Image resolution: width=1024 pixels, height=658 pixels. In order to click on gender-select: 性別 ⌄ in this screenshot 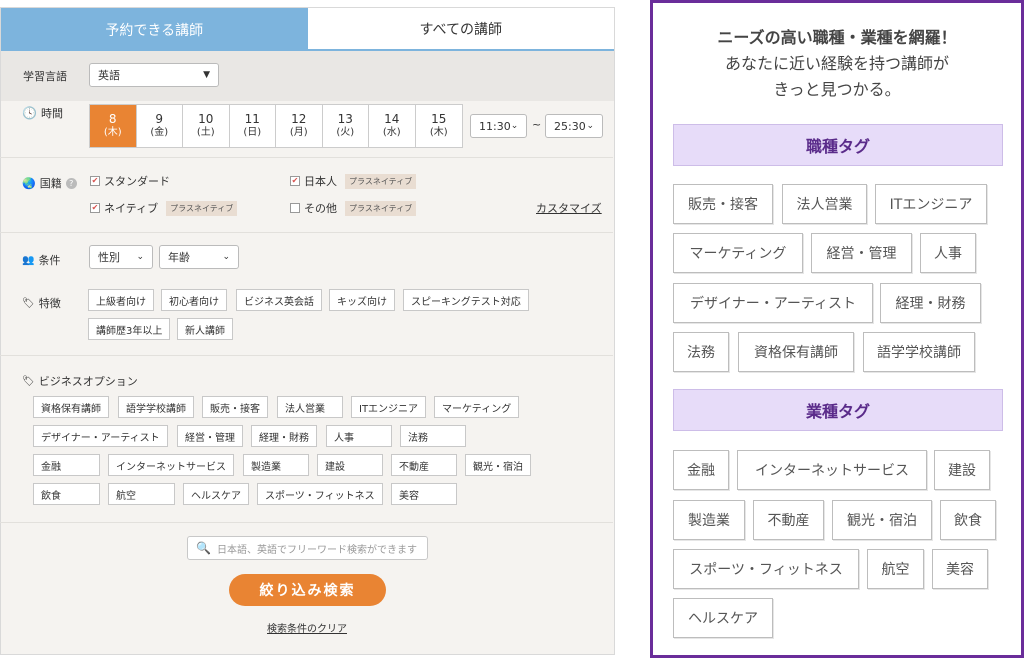, I will do `click(121, 257)`.